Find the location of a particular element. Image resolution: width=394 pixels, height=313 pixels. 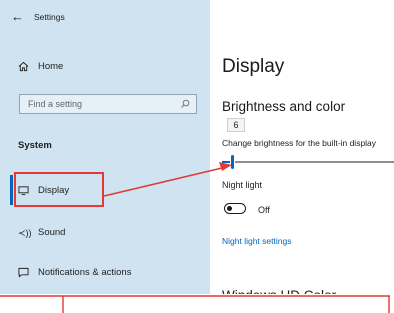

highlight-box is located at coordinates (59, 189).